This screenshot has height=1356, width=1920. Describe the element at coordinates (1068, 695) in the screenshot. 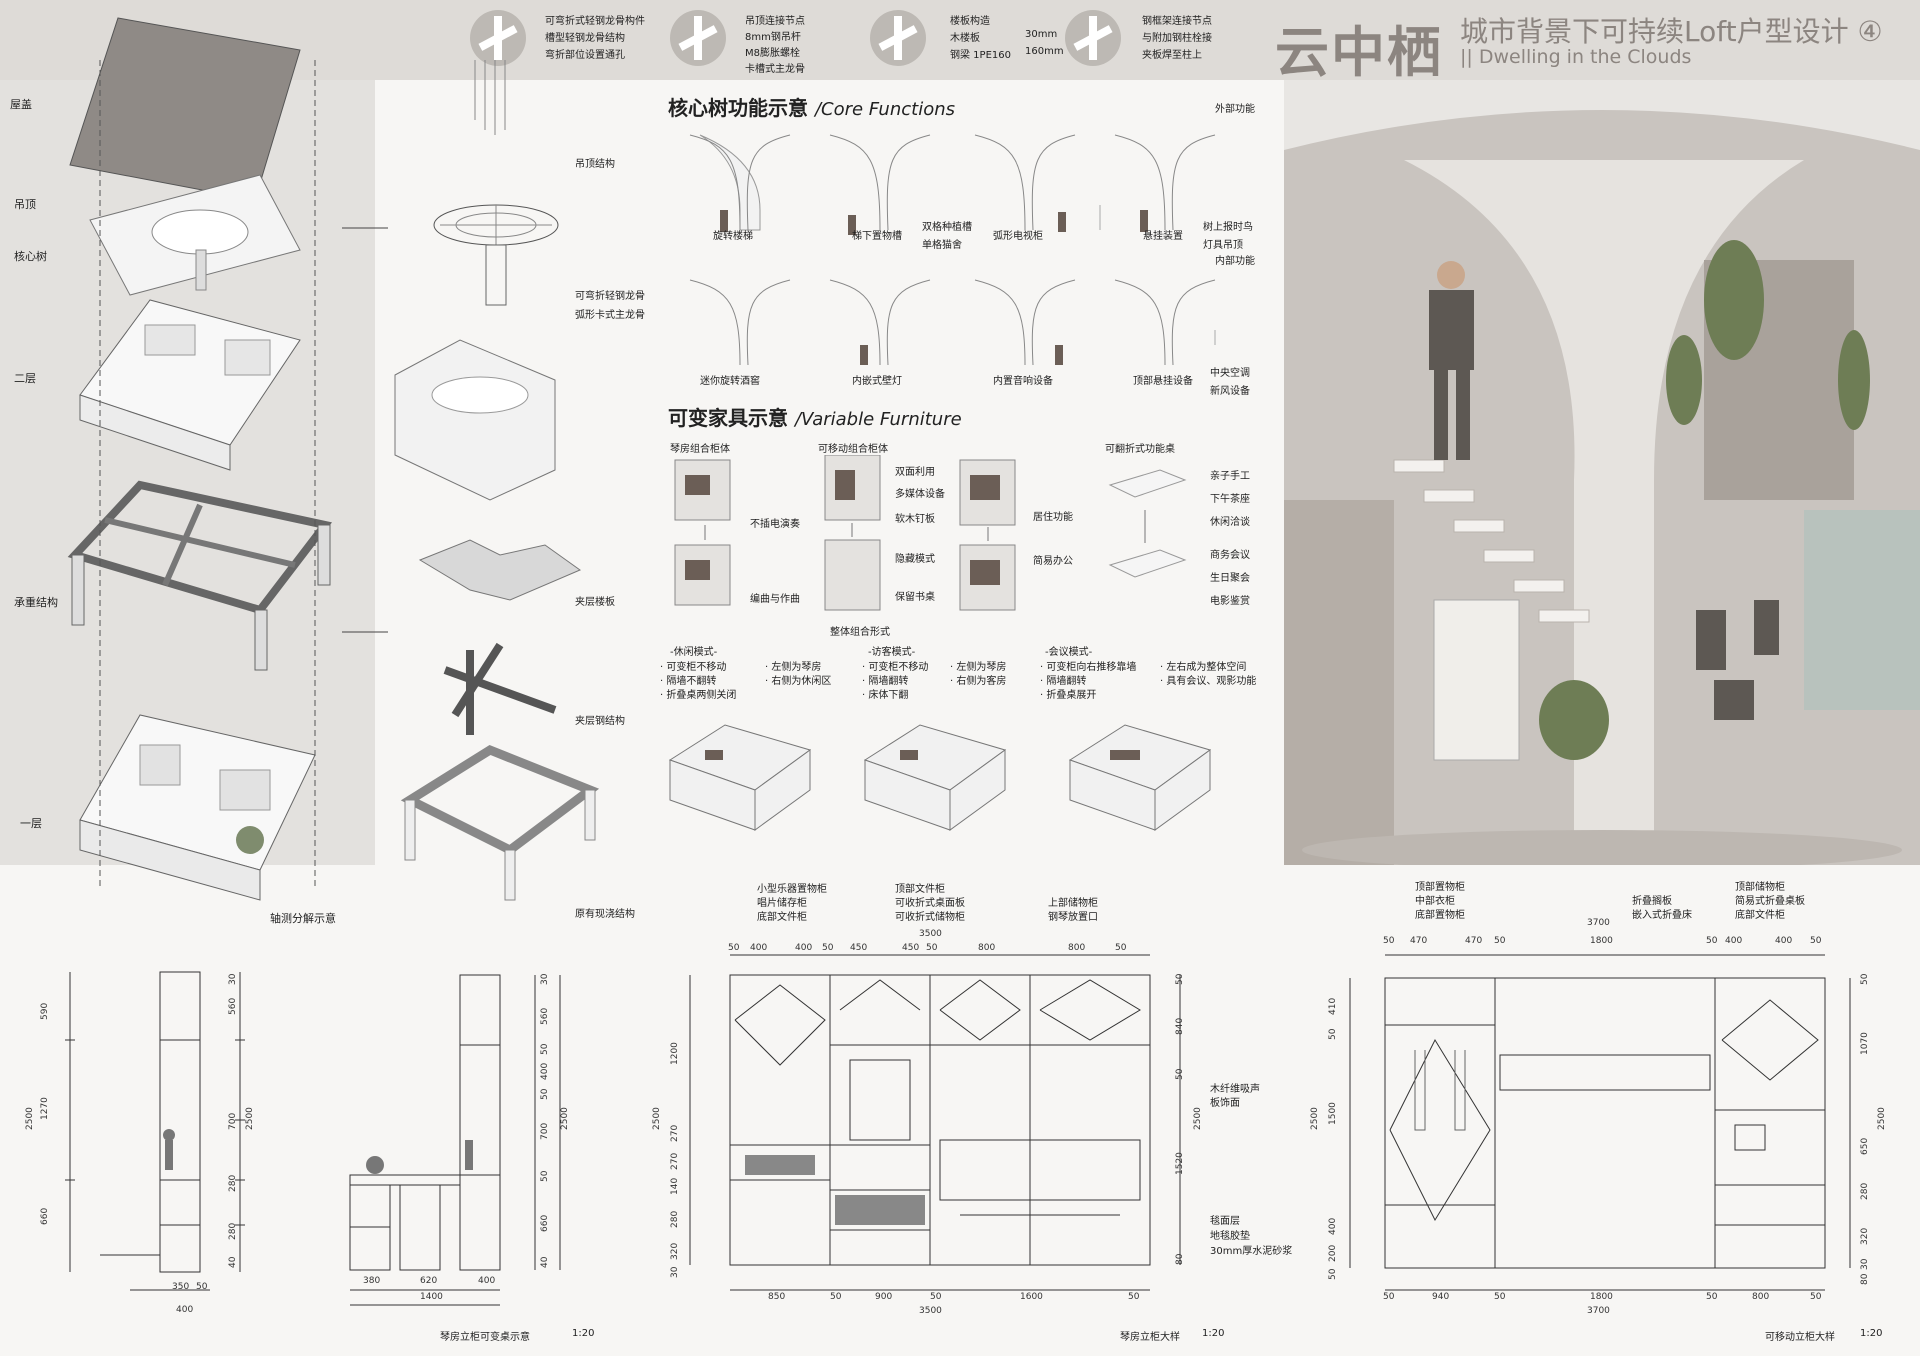

I see `mode-meeting-l3: · 折叠桌展开` at that location.